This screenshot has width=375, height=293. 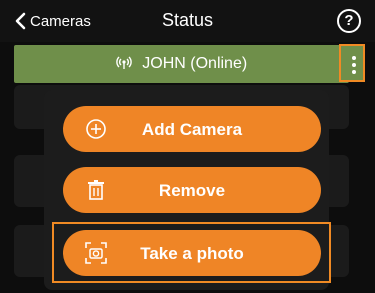 I want to click on device-menu-button, so click(x=352, y=63).